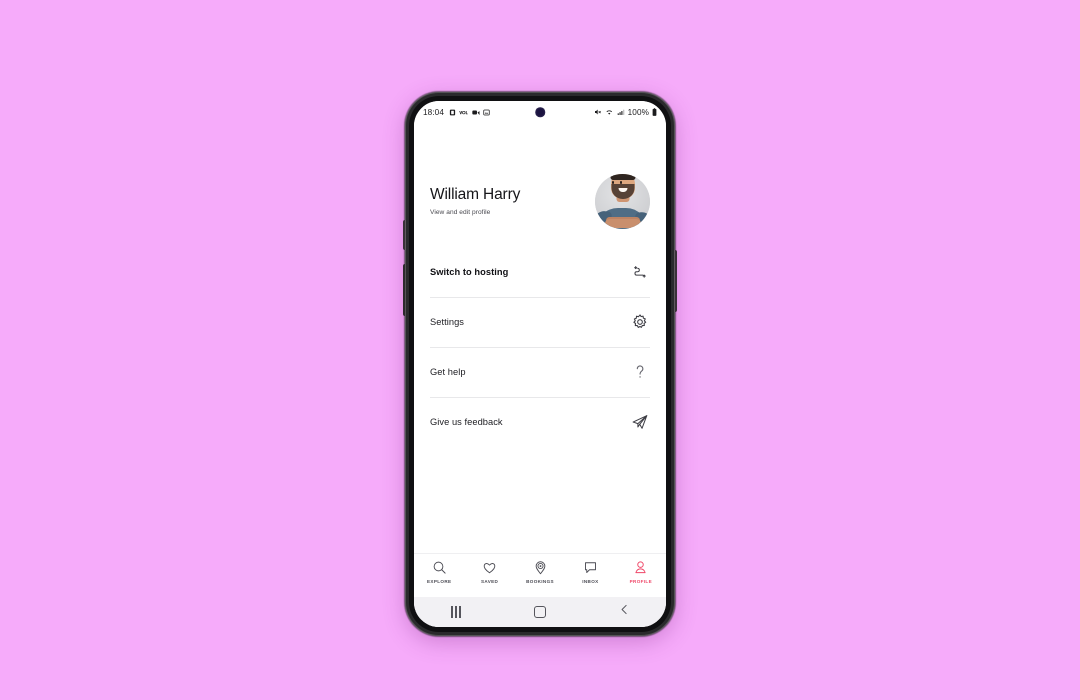  I want to click on profile-name: William Harry, so click(475, 195).